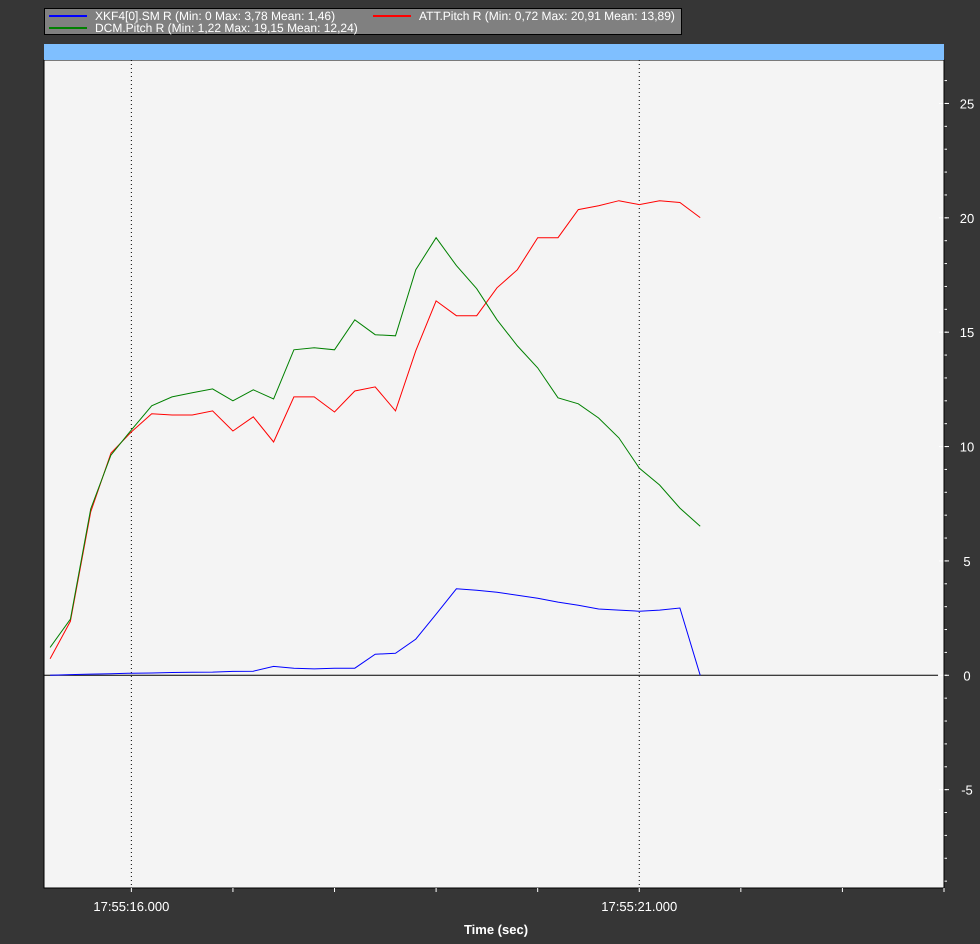  What do you see at coordinates (967, 218) in the screenshot?
I see `y-tick-label: 20` at bounding box center [967, 218].